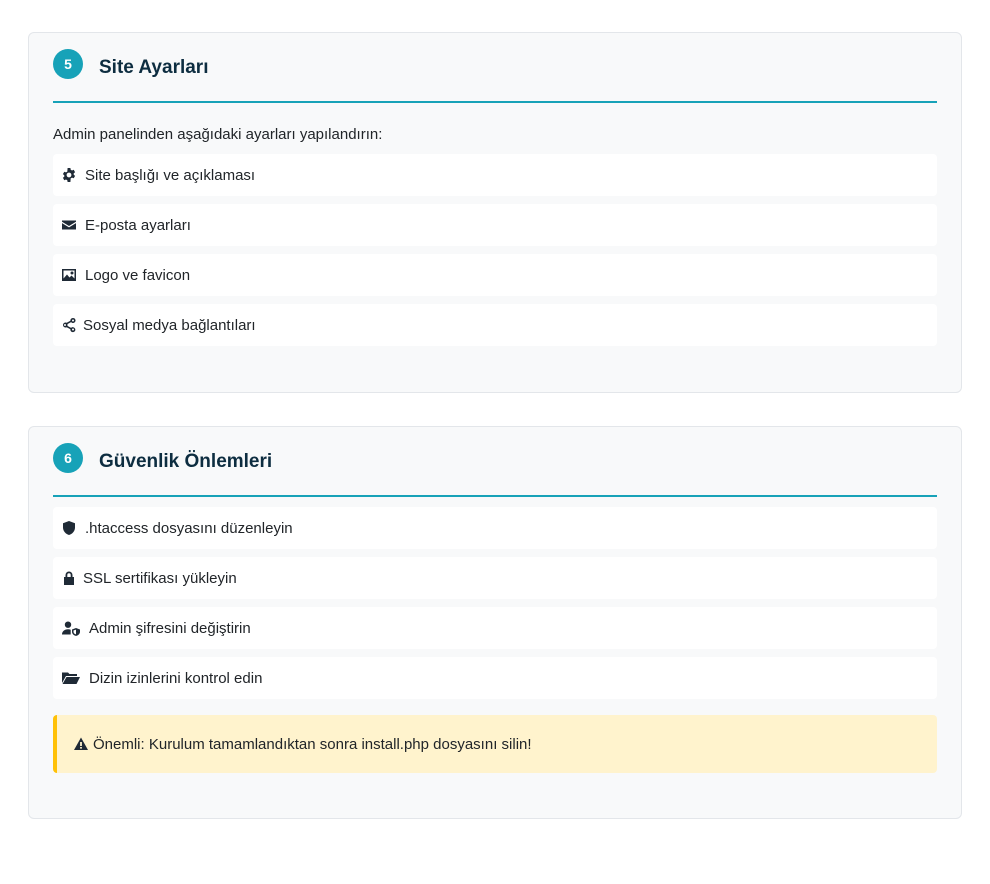 The height and width of the screenshot is (884, 990). I want to click on list-item: .htaccess dosyasını düzenleyin, so click(495, 528).